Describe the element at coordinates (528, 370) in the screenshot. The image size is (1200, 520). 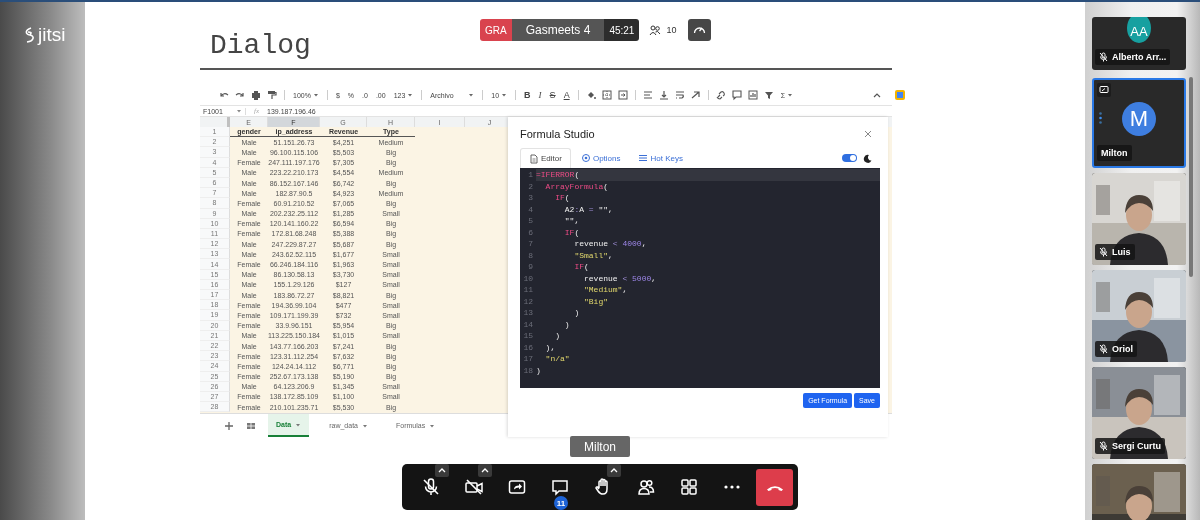
I see `line-number: 18` at that location.